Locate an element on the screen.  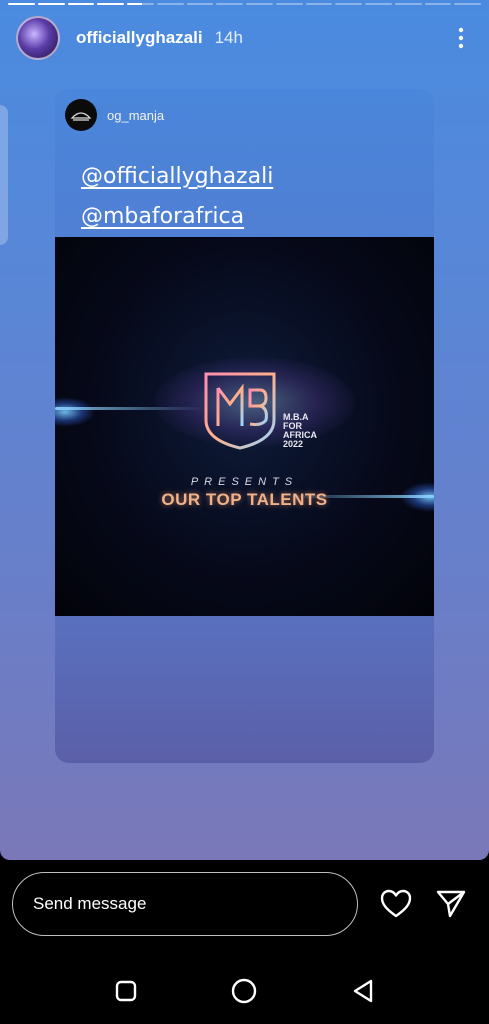
heart-icon is located at coordinates (396, 904).